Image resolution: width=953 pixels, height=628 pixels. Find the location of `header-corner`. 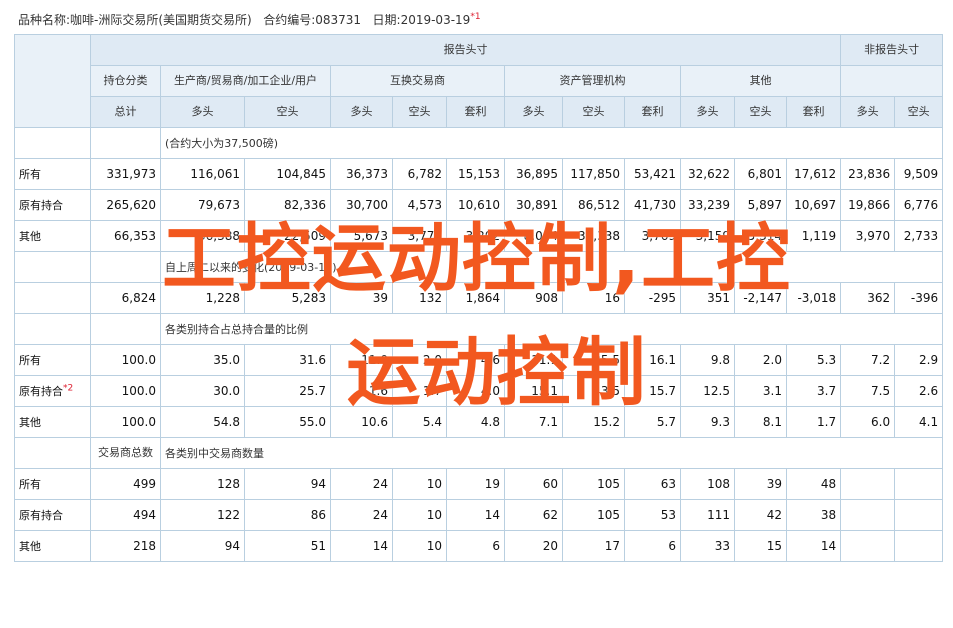

header-corner is located at coordinates (52, 81).